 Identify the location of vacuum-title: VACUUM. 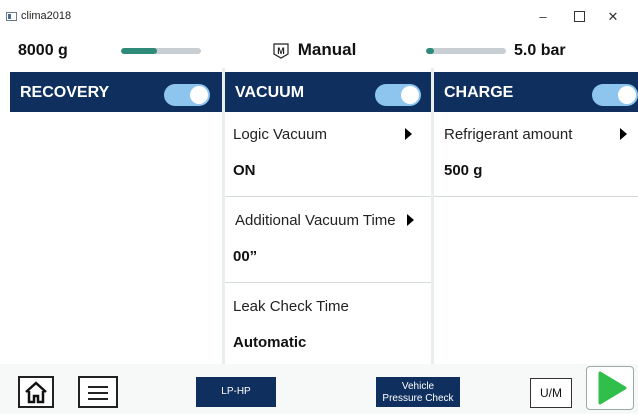
(270, 92).